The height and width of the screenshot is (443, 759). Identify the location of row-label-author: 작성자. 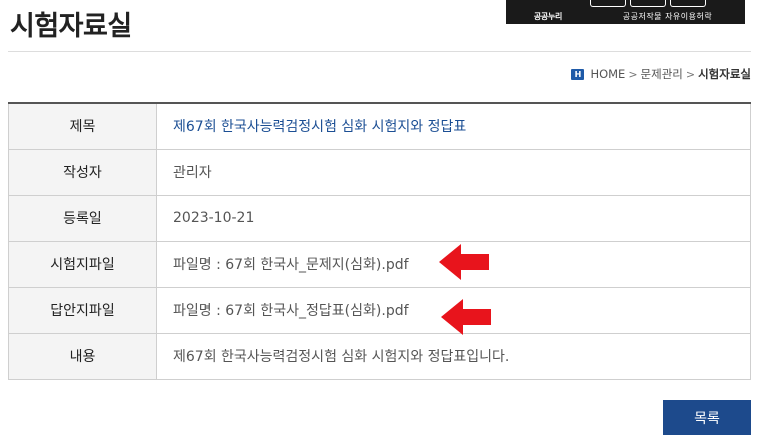
(82, 172).